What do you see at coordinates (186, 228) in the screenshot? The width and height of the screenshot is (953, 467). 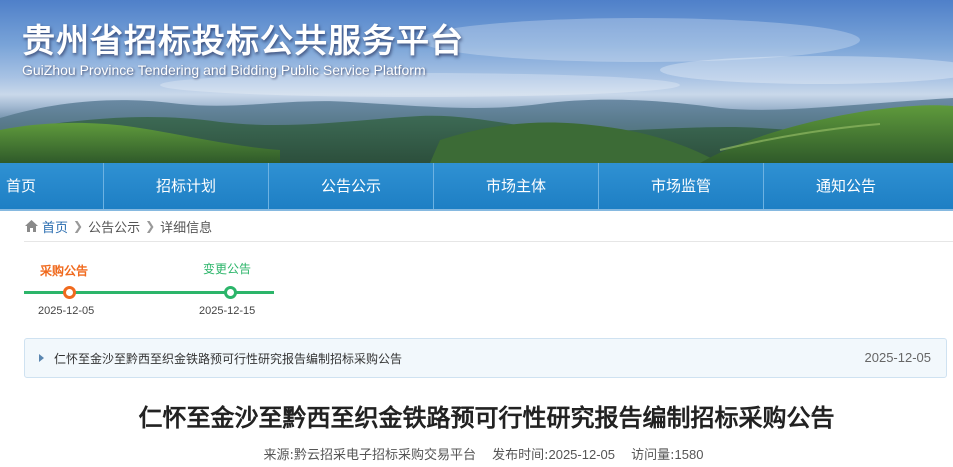 I see `breadcrumb-current: 详细信息` at bounding box center [186, 228].